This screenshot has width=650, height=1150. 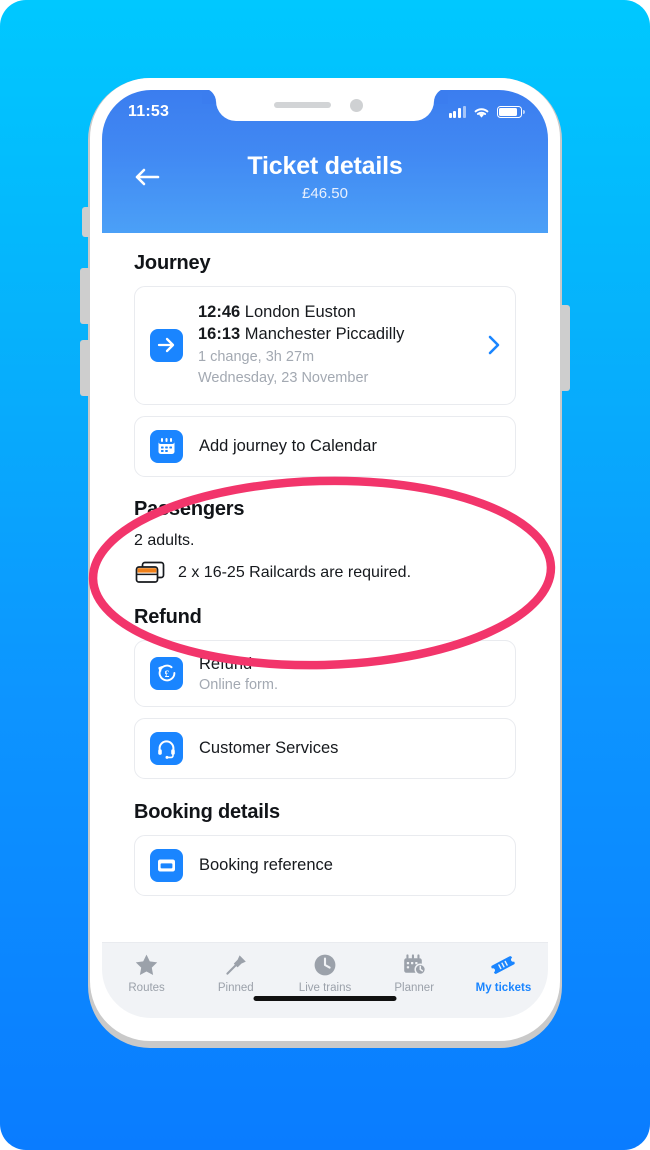 I want to click on add-to-calendar-row: Add journey to Calendar, so click(x=325, y=446).